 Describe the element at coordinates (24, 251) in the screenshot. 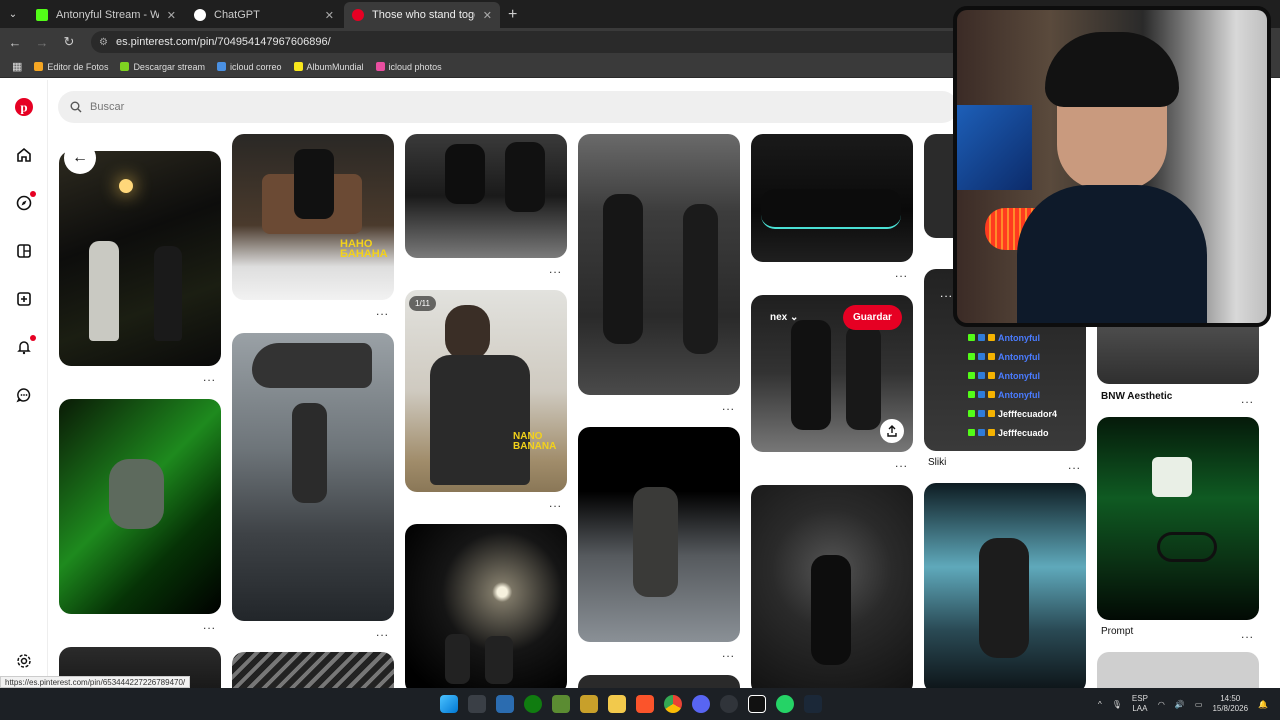

I see `boards-icon` at that location.